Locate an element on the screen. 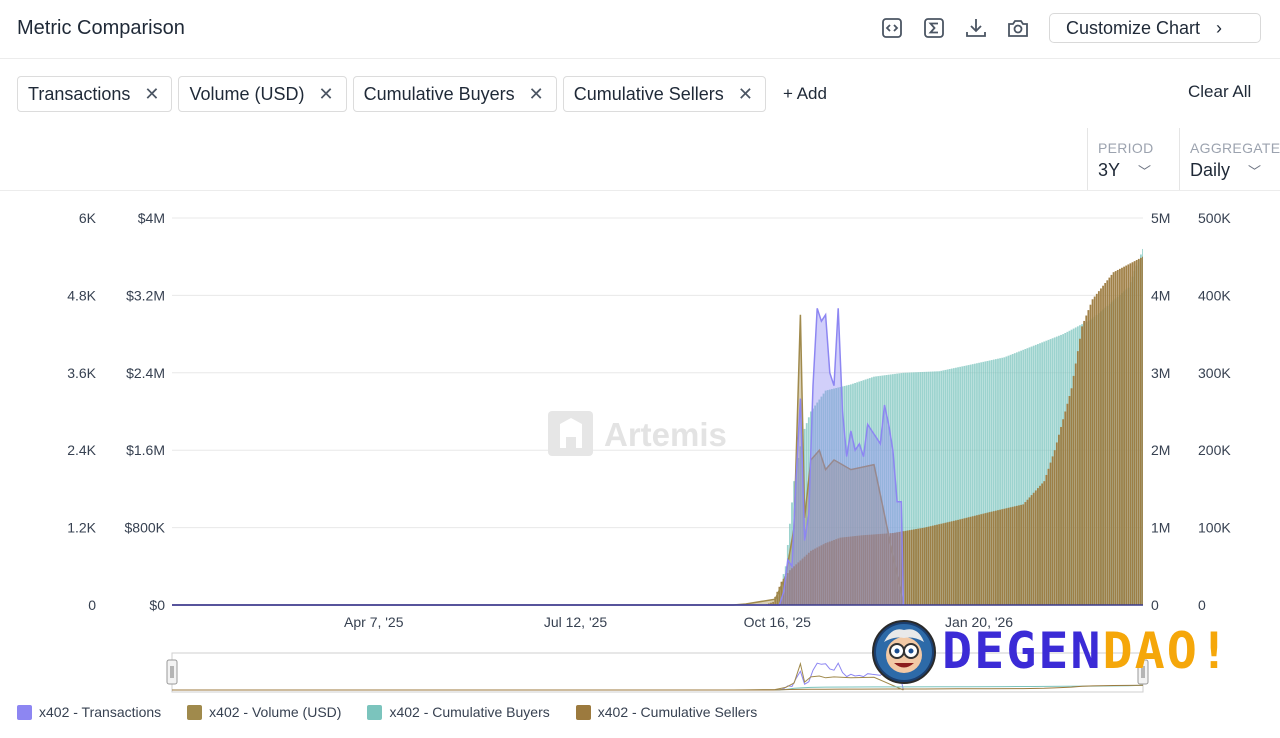 The image size is (1280, 738). sigma-icon is located at coordinates (934, 28).